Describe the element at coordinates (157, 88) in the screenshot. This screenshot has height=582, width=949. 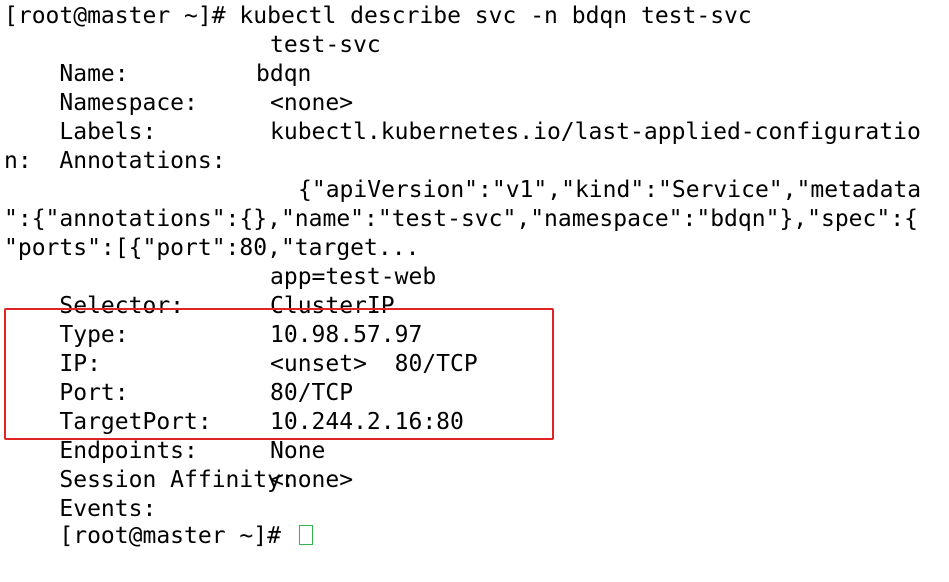
I see `field-namespace: Namespace: bdqn` at that location.